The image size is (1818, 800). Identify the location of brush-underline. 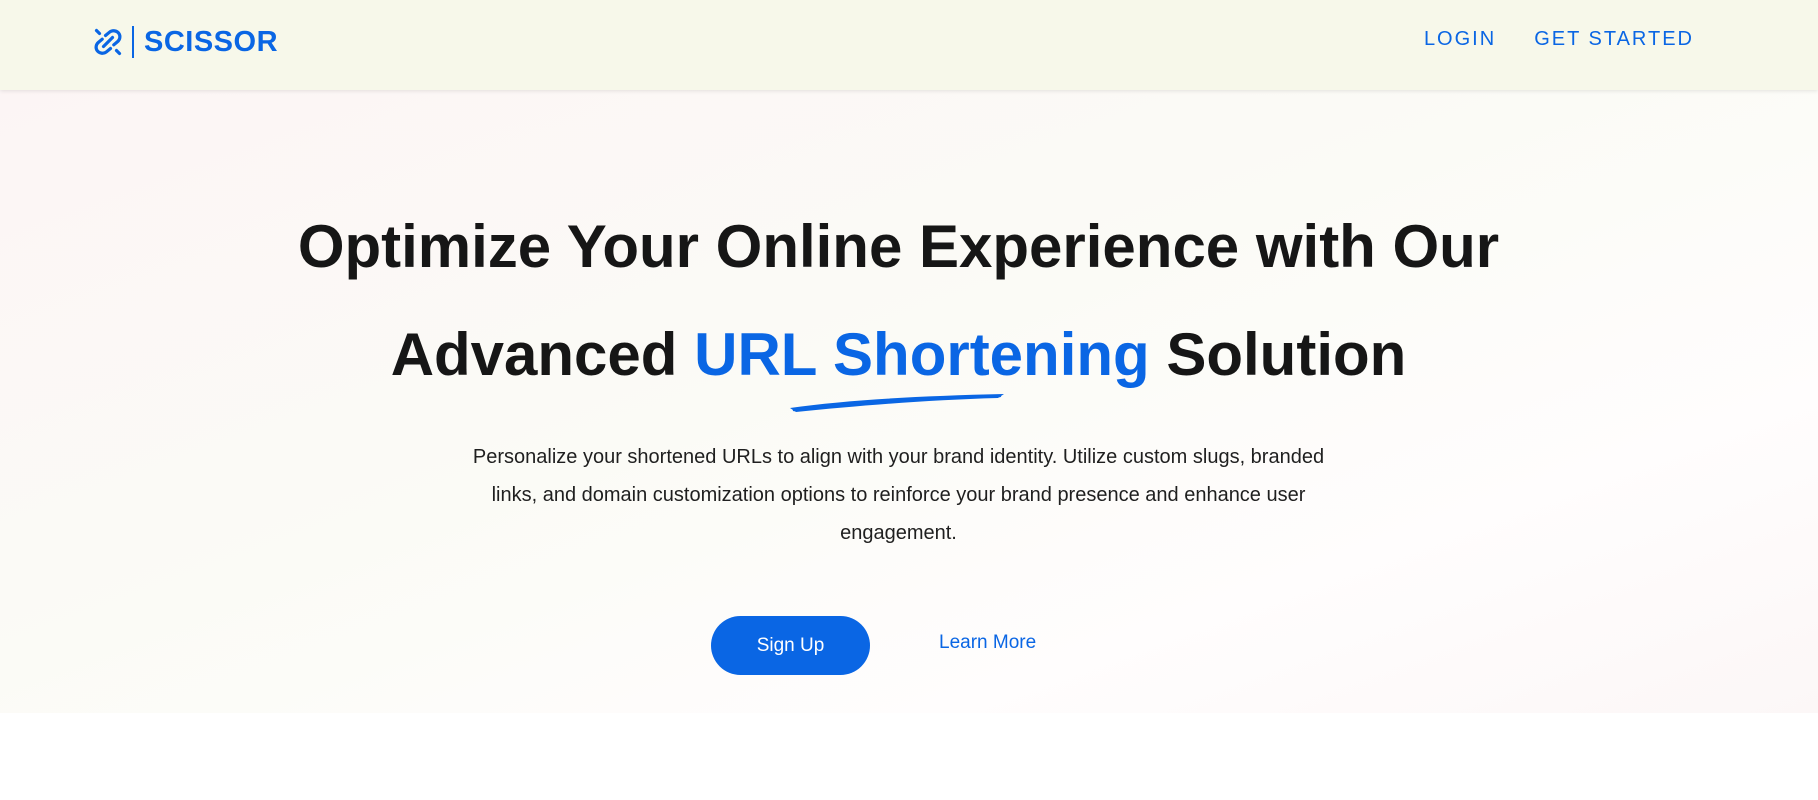
(897, 403).